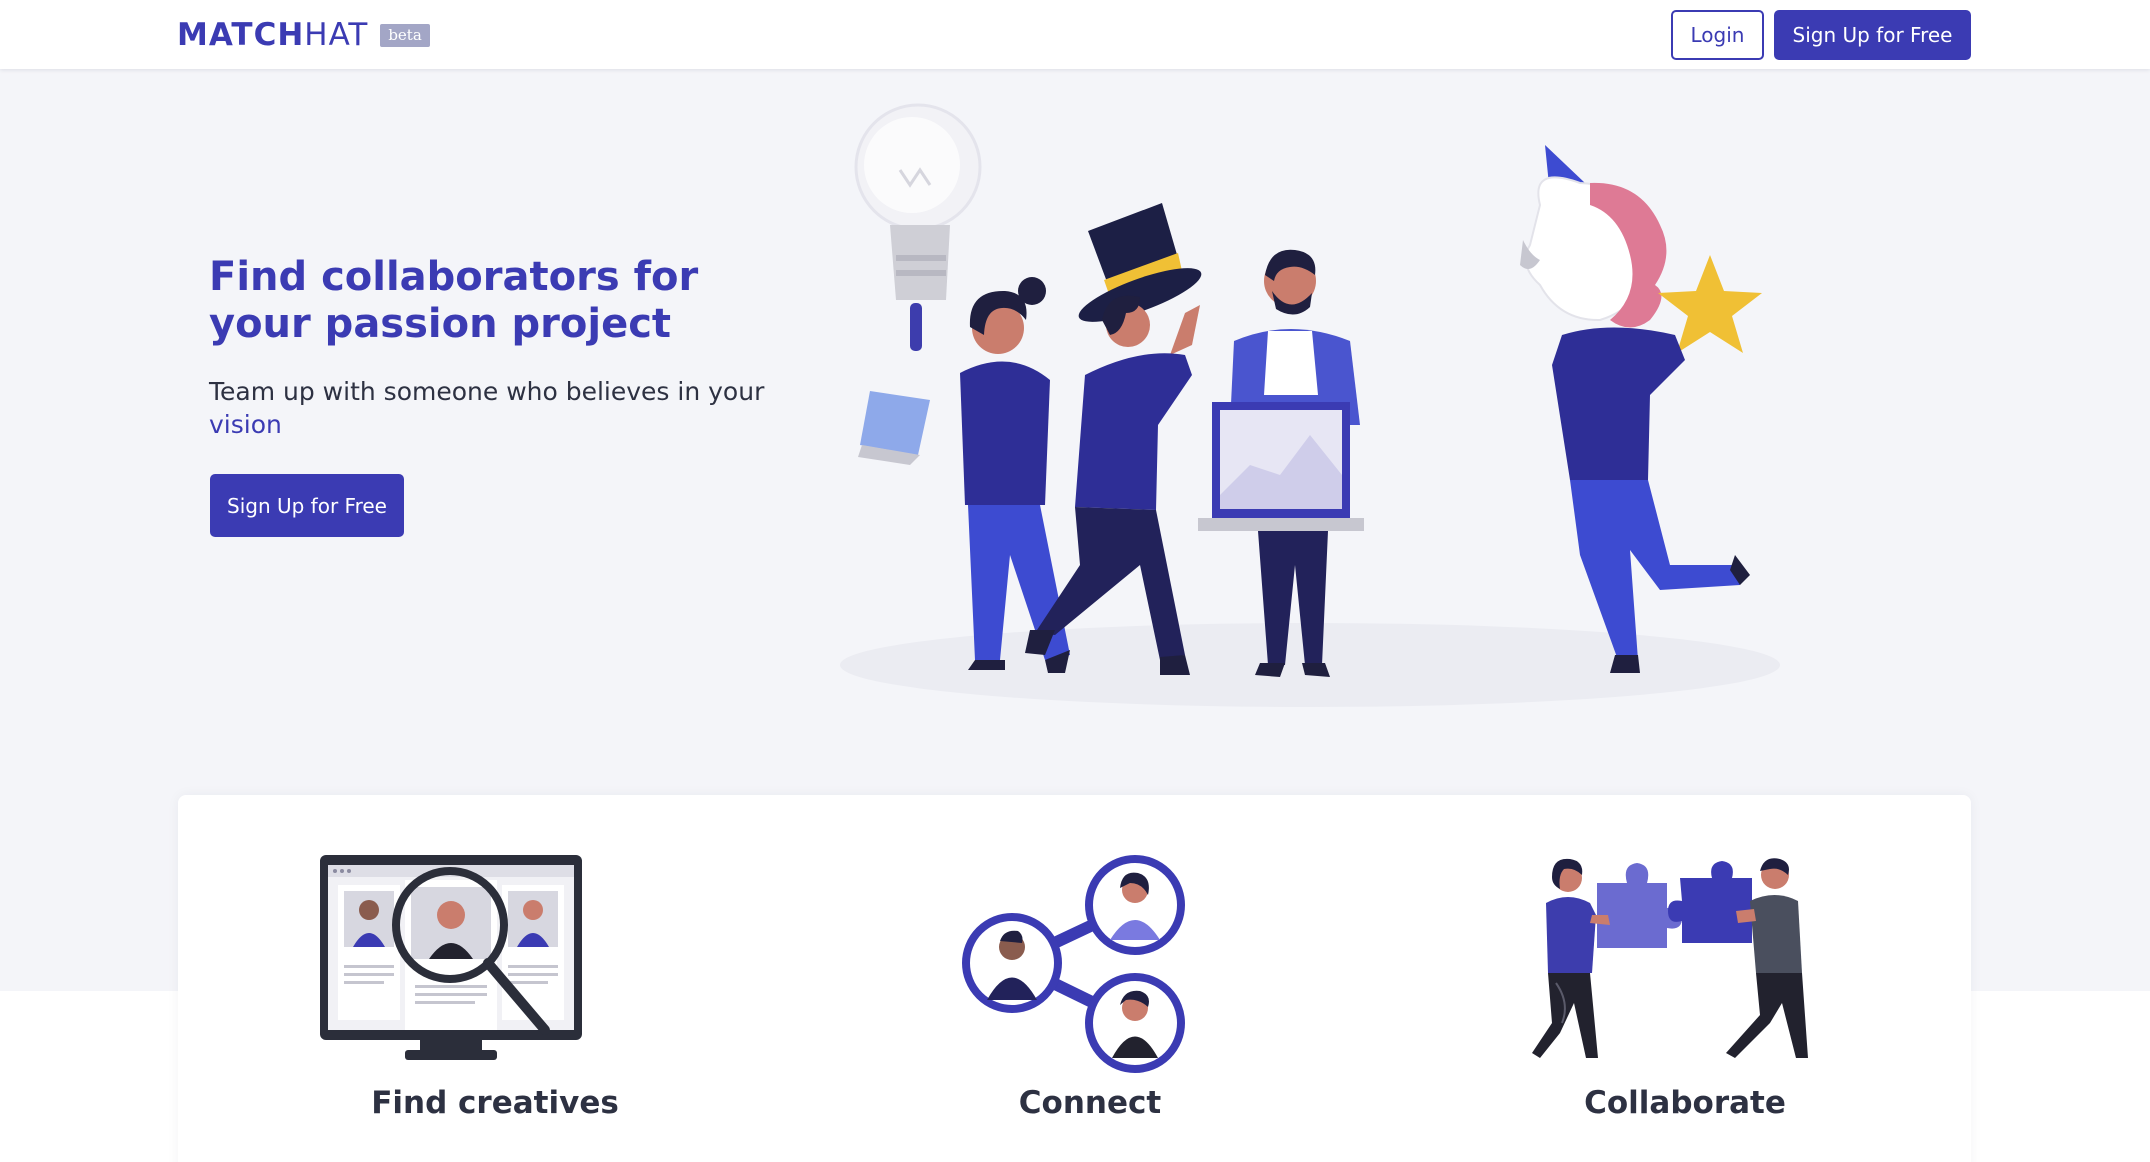 The height and width of the screenshot is (1162, 2150). Describe the element at coordinates (336, 35) in the screenshot. I see `logo-hat: HAT` at that location.